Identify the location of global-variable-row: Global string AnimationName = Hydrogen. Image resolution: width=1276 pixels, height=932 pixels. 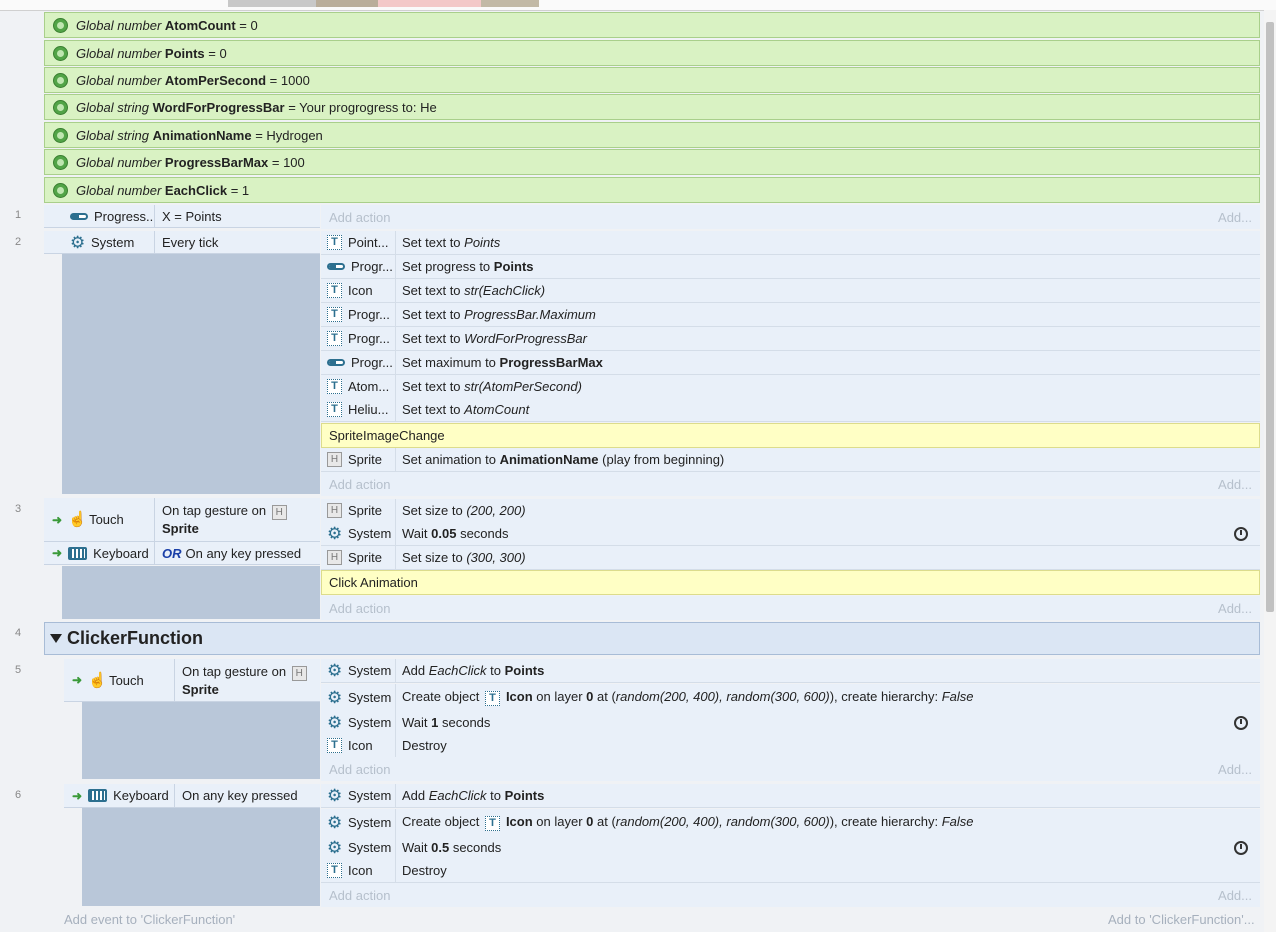
(652, 135).